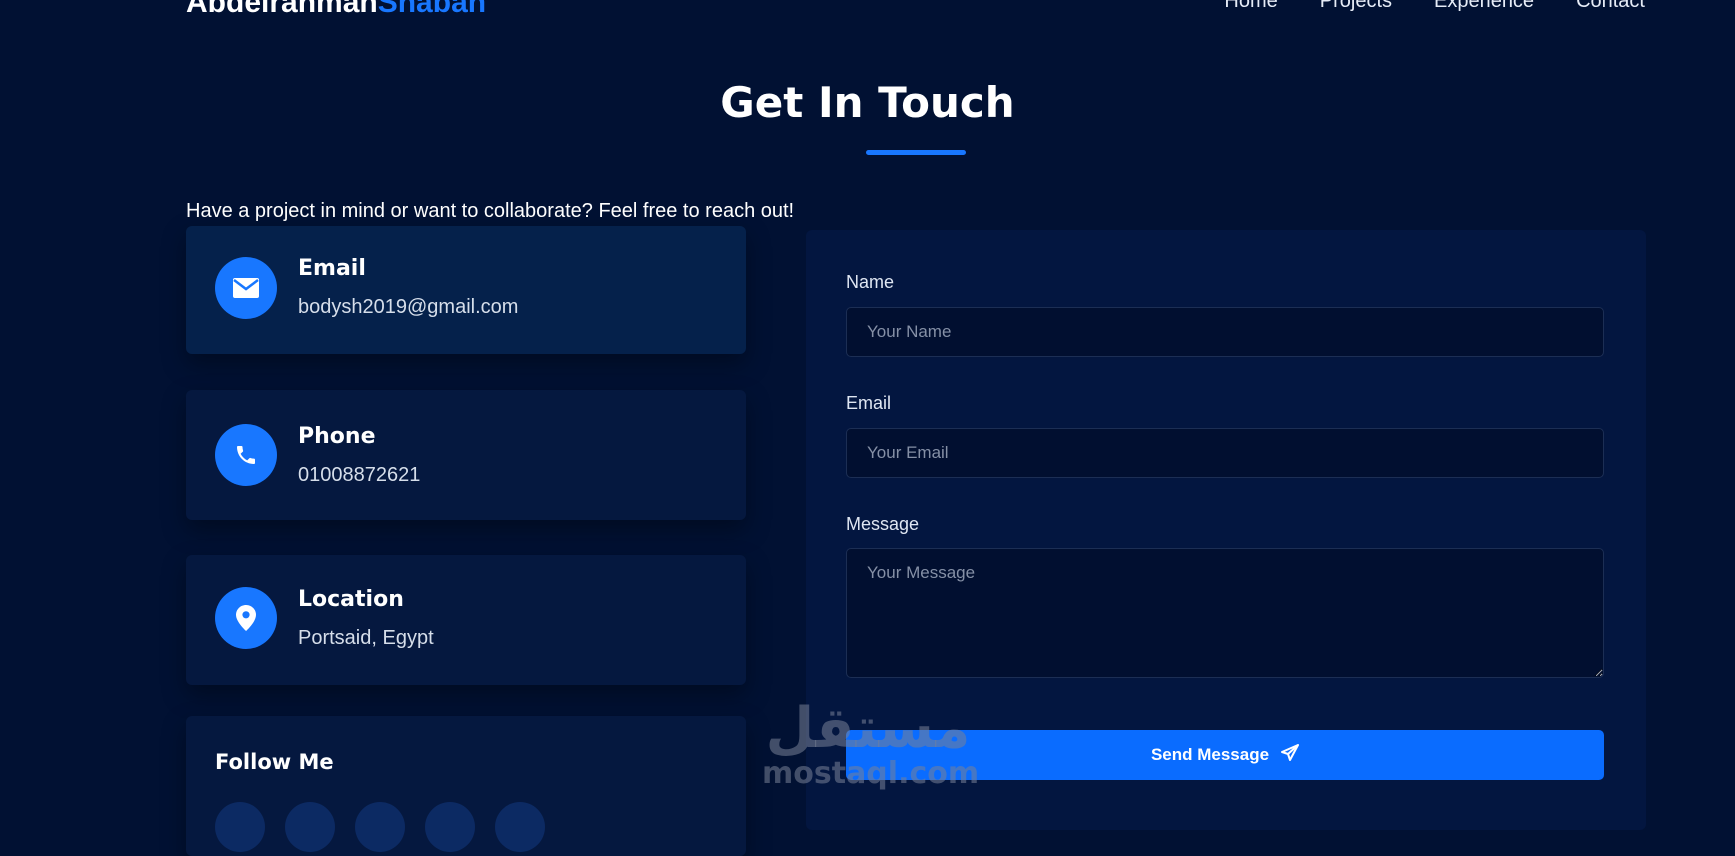  What do you see at coordinates (1356, 6) in the screenshot?
I see `nav-link-projects: Projects` at bounding box center [1356, 6].